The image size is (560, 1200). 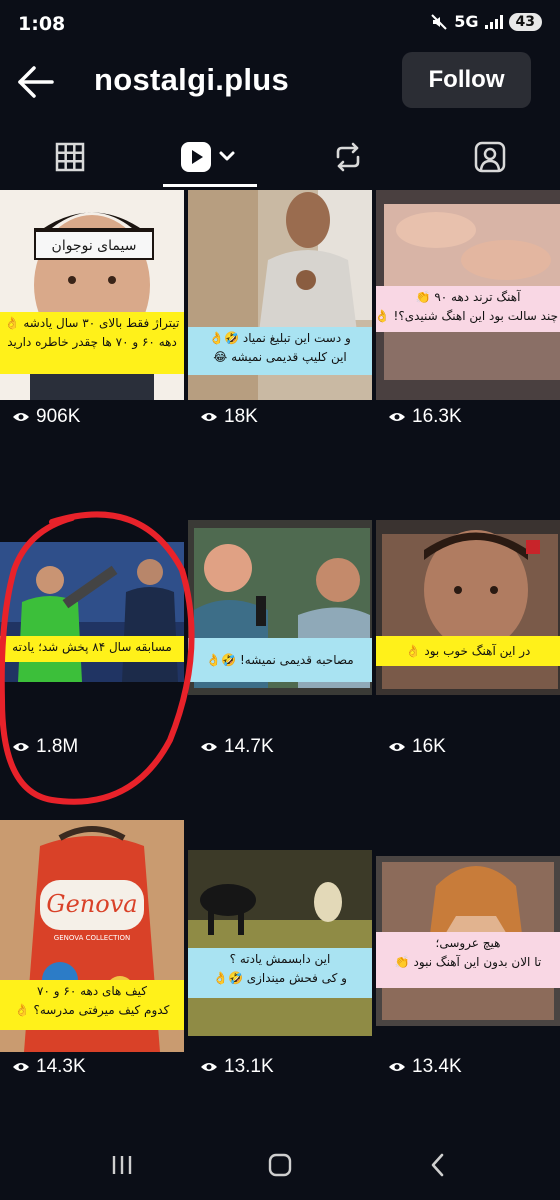 I want to click on view-count: 13.4K, so click(x=425, y=1067).